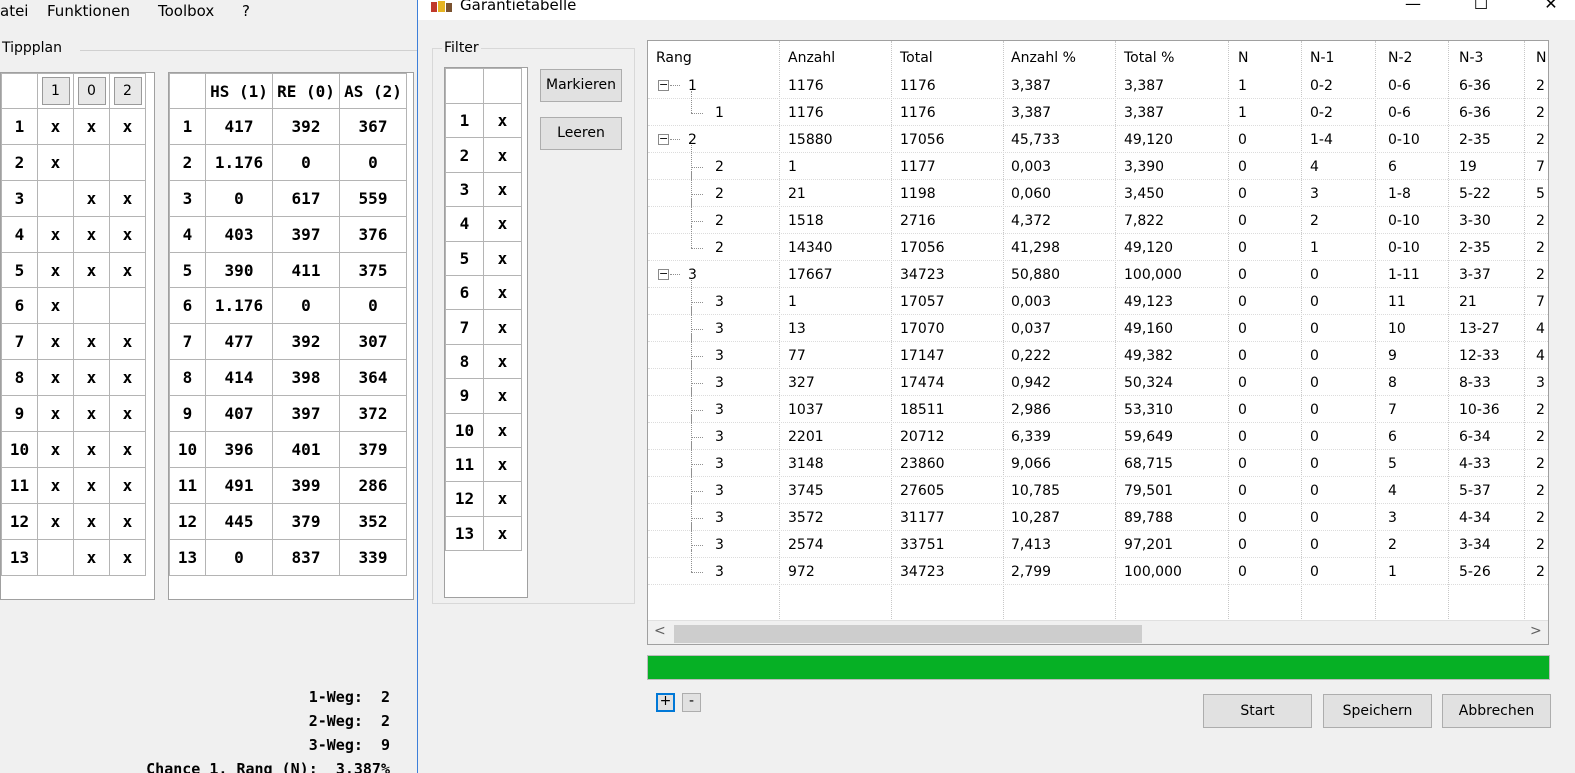 The image size is (1575, 773). I want to click on filter-row: 8x, so click(483, 361).